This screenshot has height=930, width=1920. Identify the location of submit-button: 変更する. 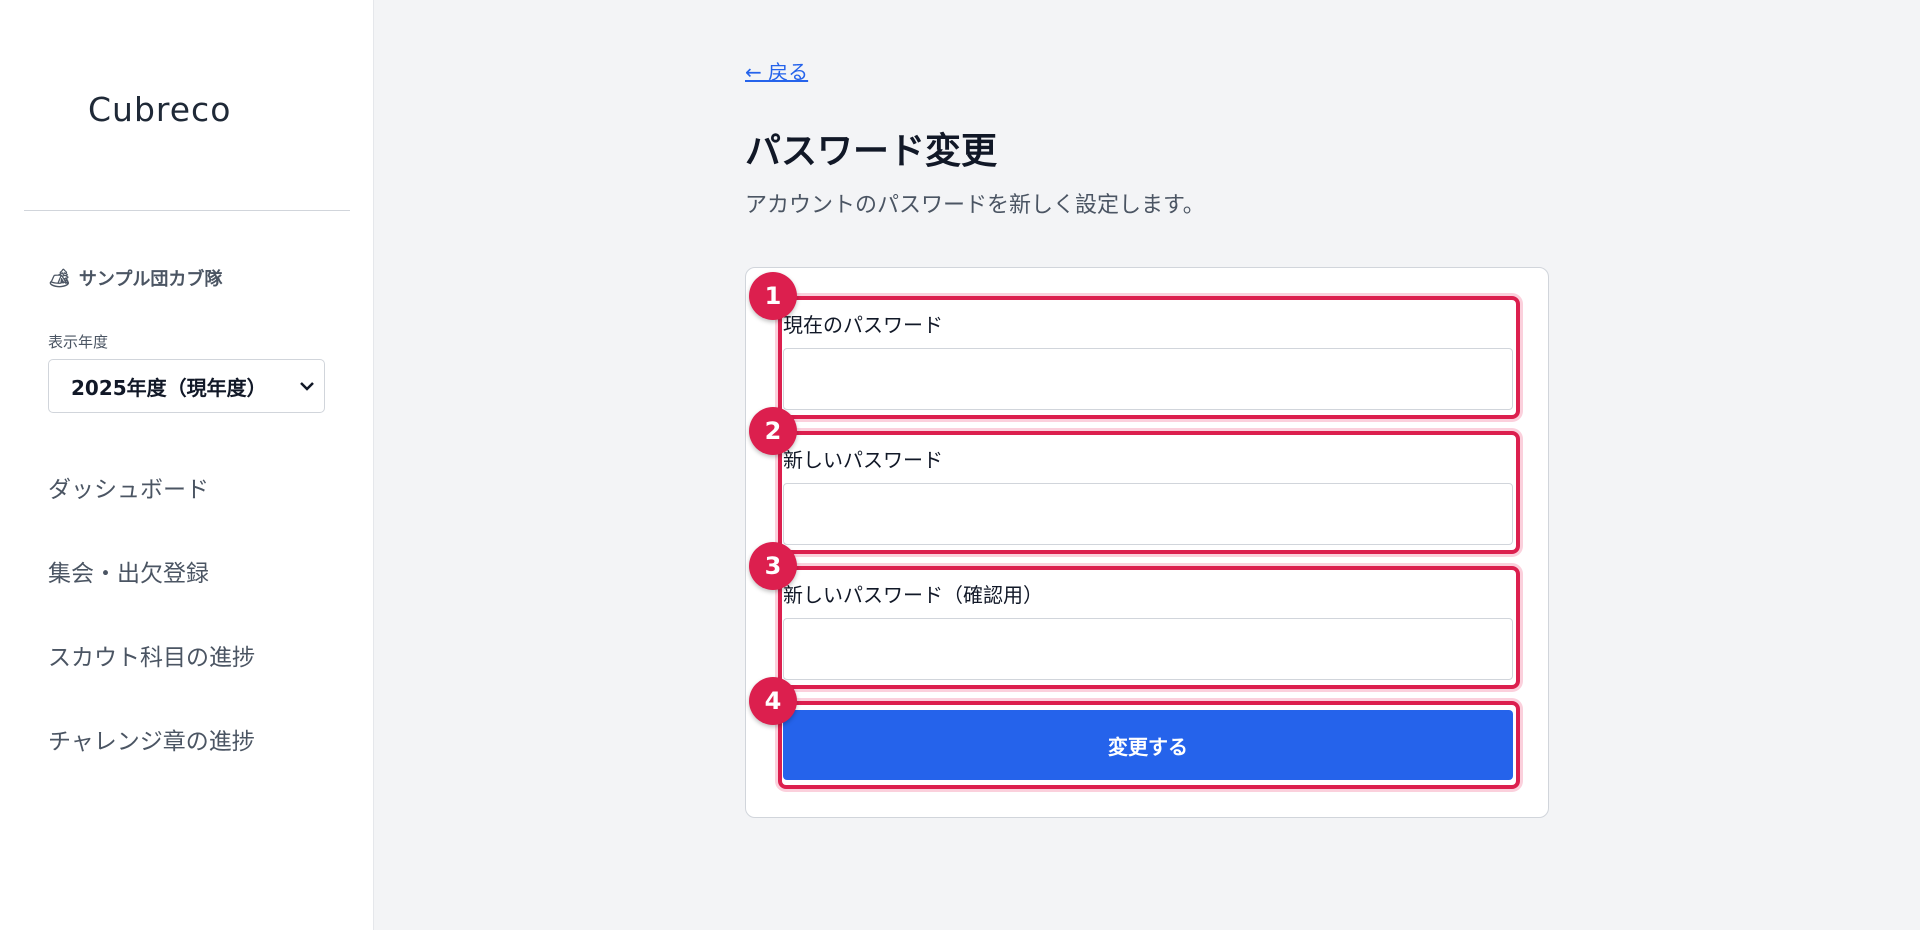
(1148, 745).